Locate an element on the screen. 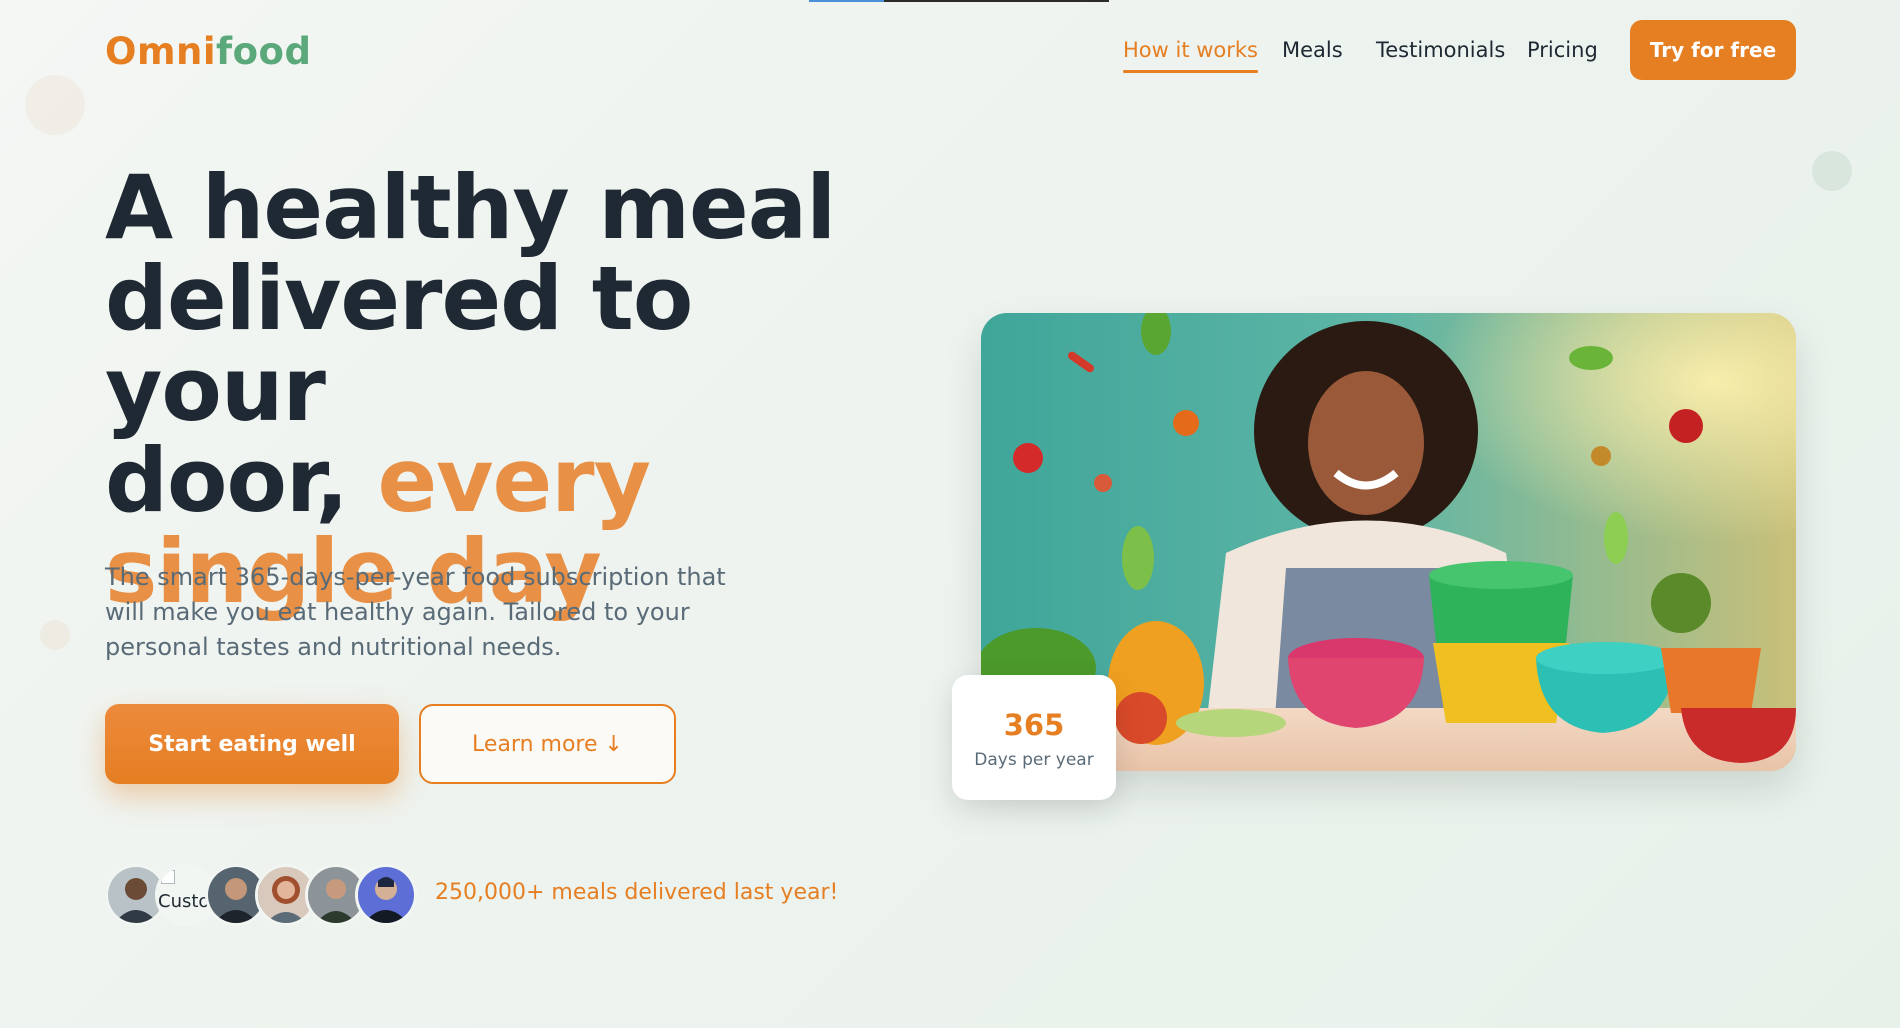 This screenshot has width=1900, height=1028. stat-label: Days per year is located at coordinates (1034, 760).